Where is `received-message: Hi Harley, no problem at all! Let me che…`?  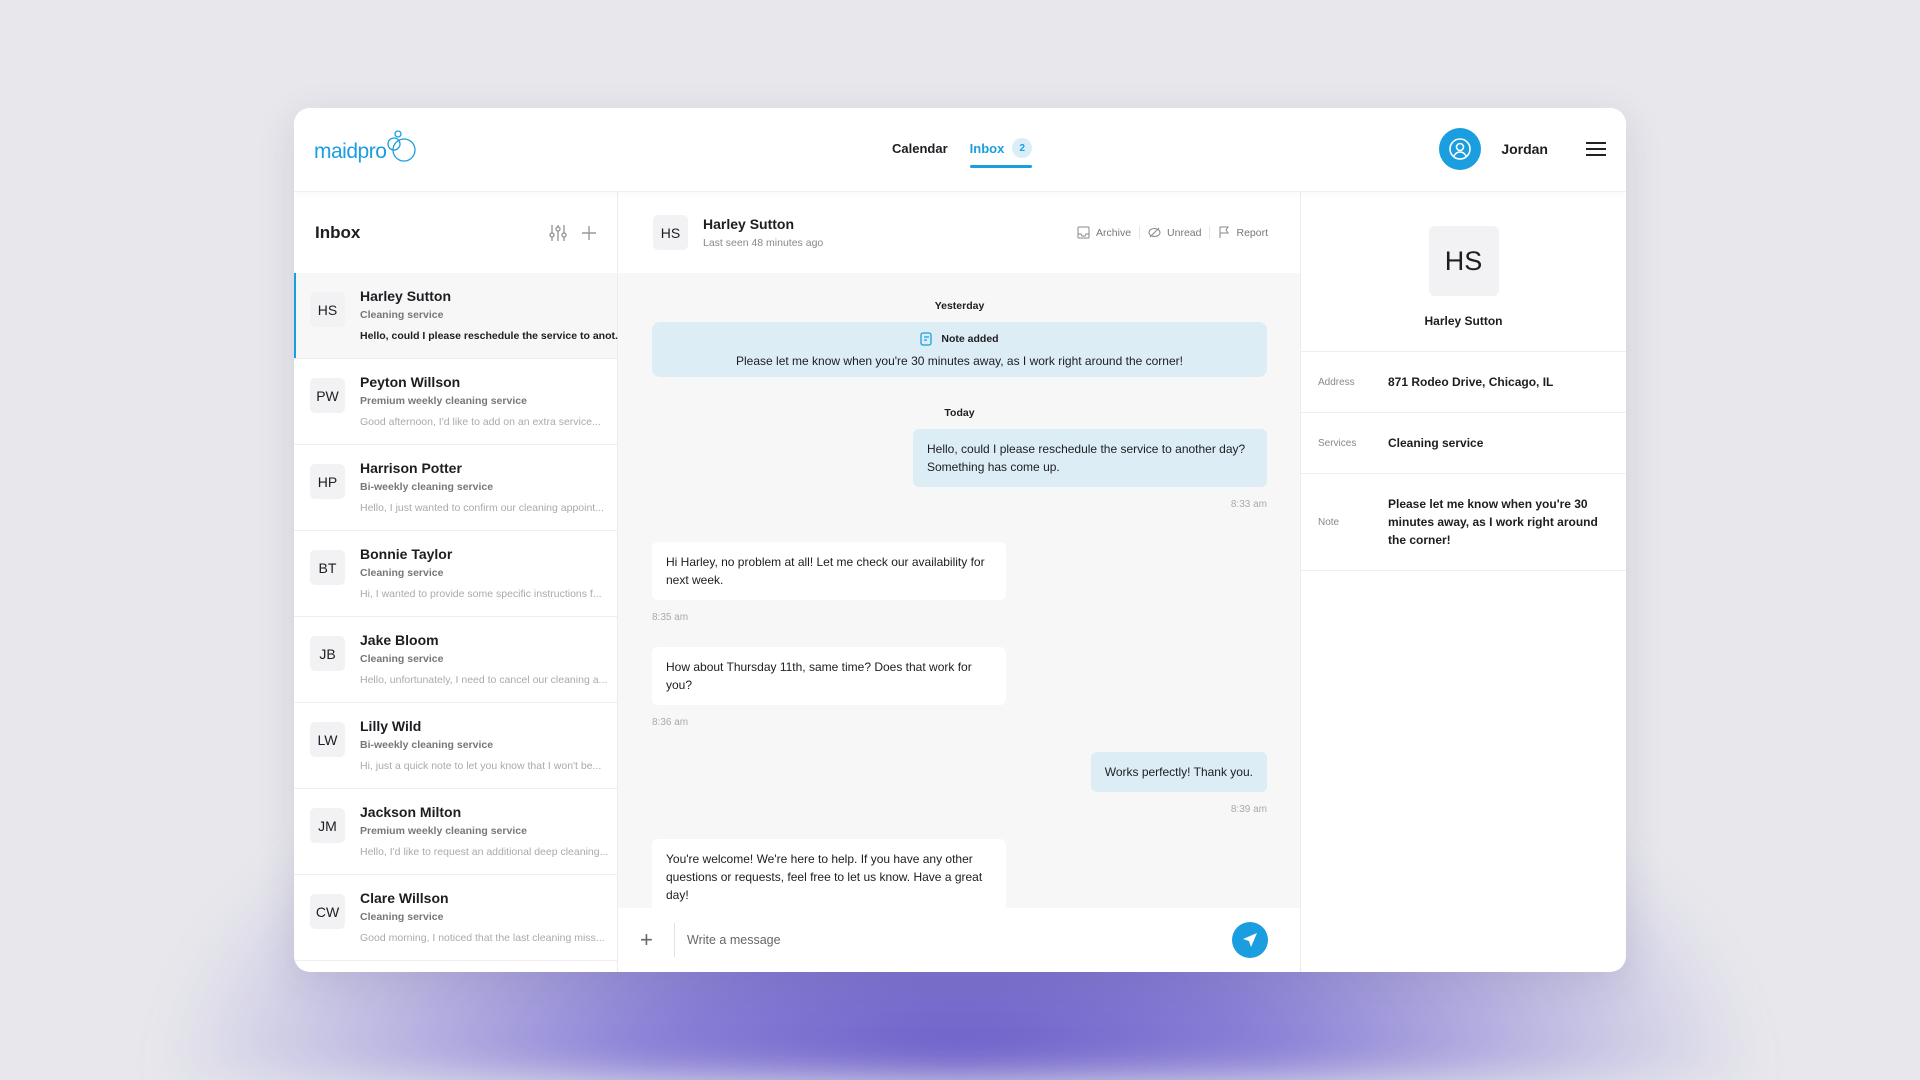
received-message: Hi Harley, no problem at all! Let me che… is located at coordinates (829, 571).